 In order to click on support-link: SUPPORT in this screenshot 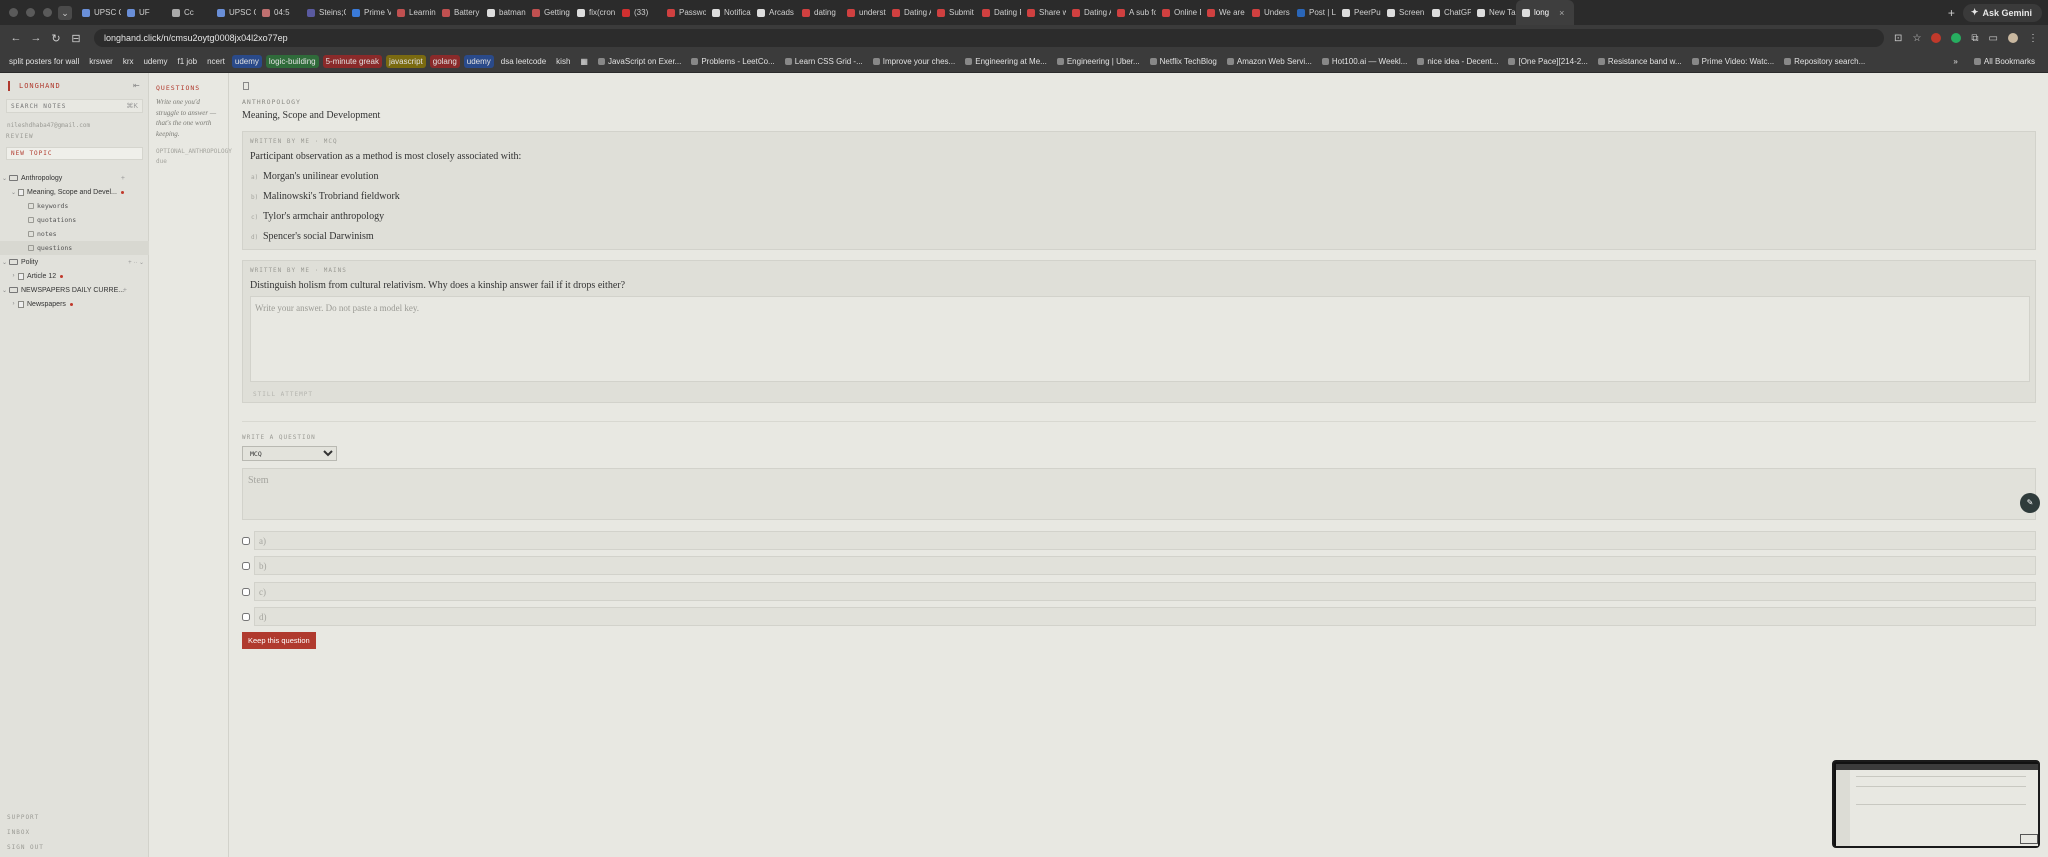, I will do `click(23, 817)`.